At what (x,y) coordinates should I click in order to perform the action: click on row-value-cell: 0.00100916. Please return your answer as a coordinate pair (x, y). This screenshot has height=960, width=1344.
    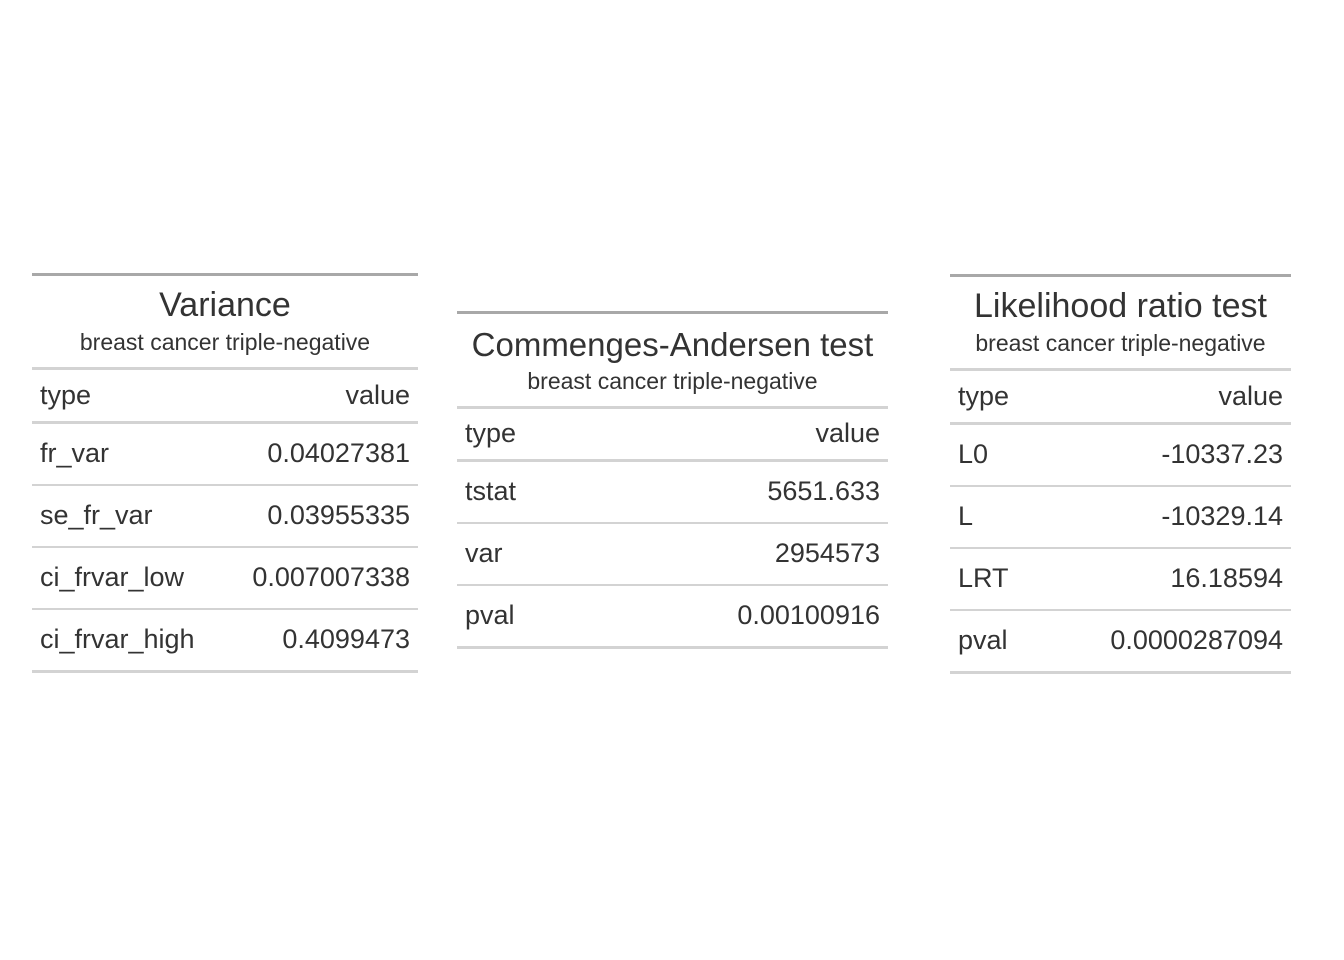
    Looking at the image, I should click on (808, 615).